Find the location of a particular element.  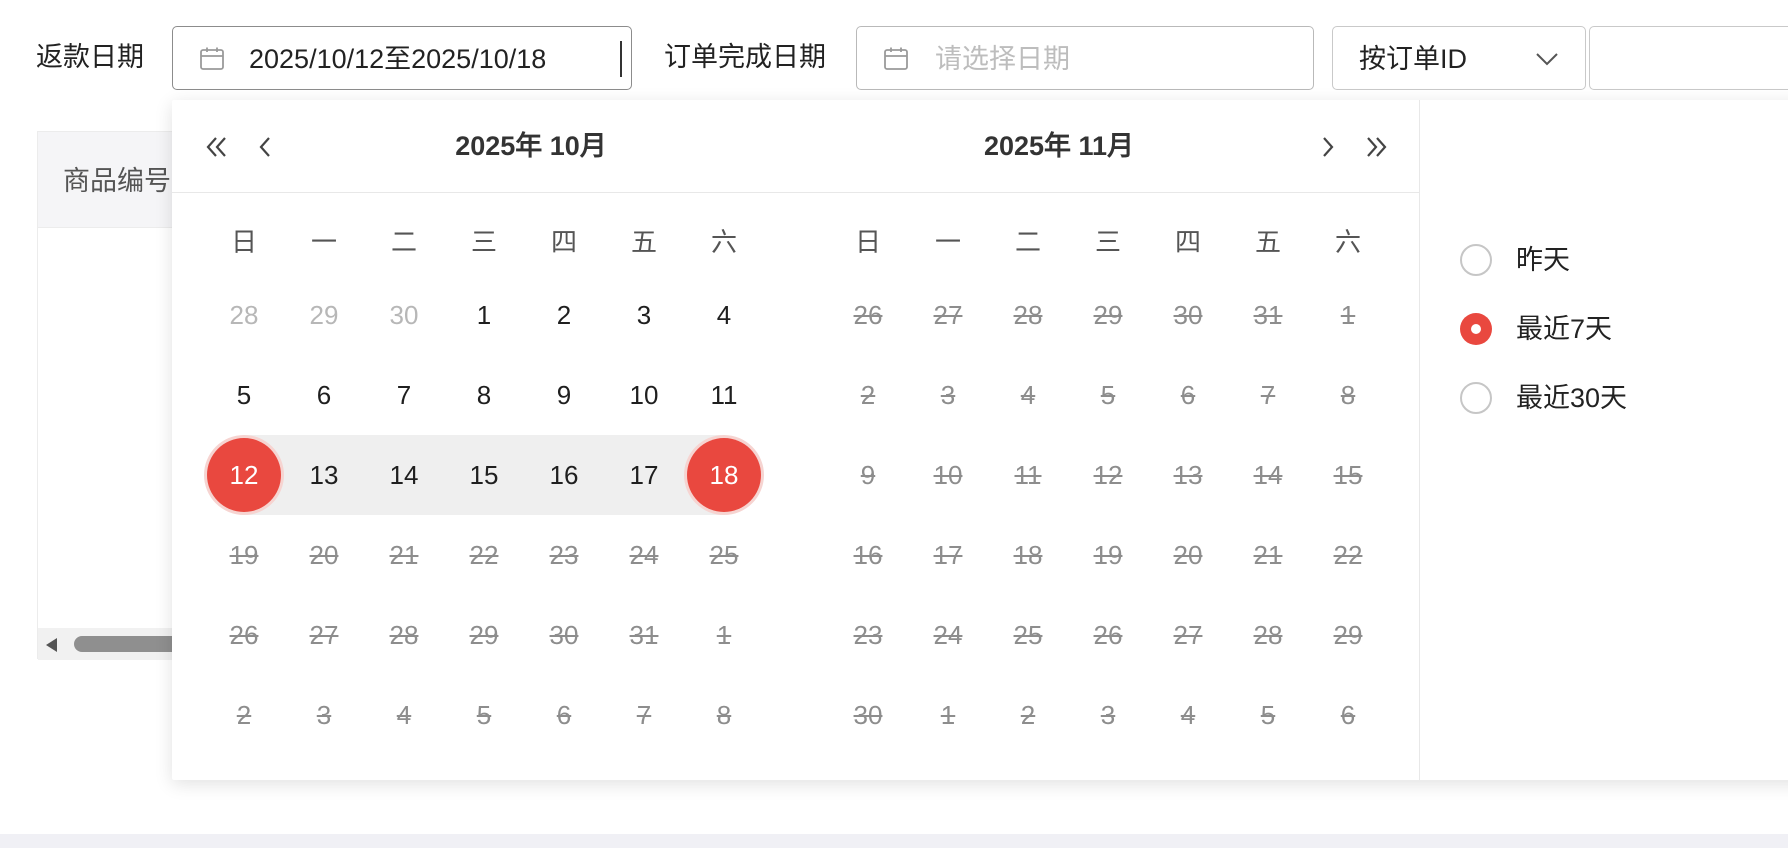

quick-range-label: 最近7天 is located at coordinates (1564, 329).